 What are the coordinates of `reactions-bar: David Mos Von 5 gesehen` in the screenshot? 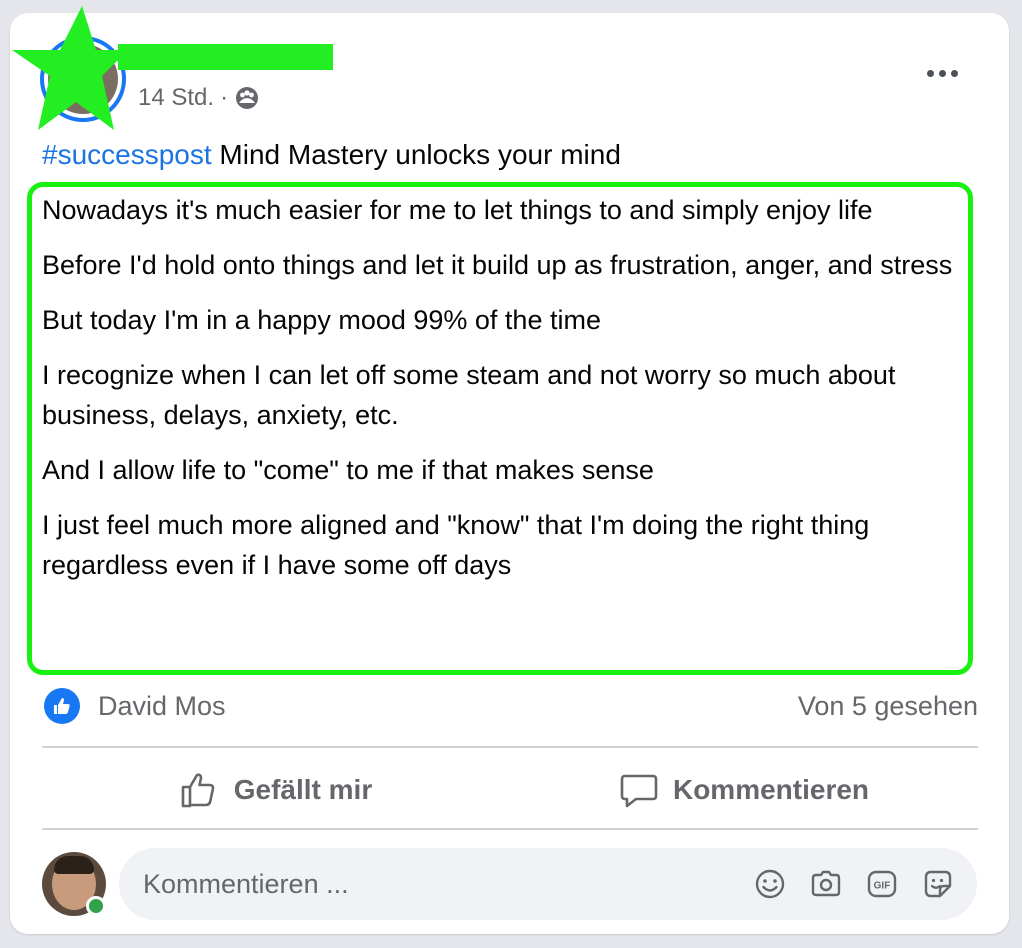 It's located at (511, 706).